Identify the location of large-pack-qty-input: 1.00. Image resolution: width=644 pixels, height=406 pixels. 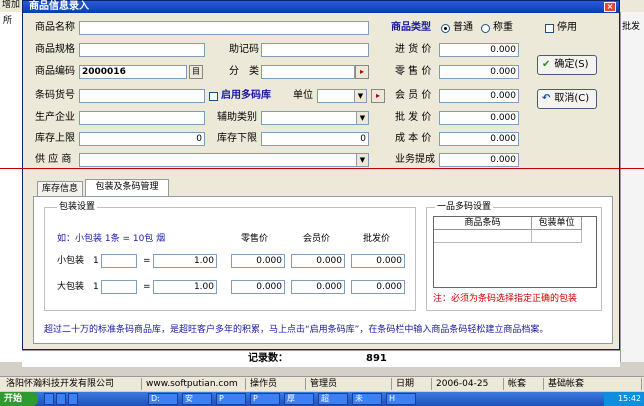
(185, 287).